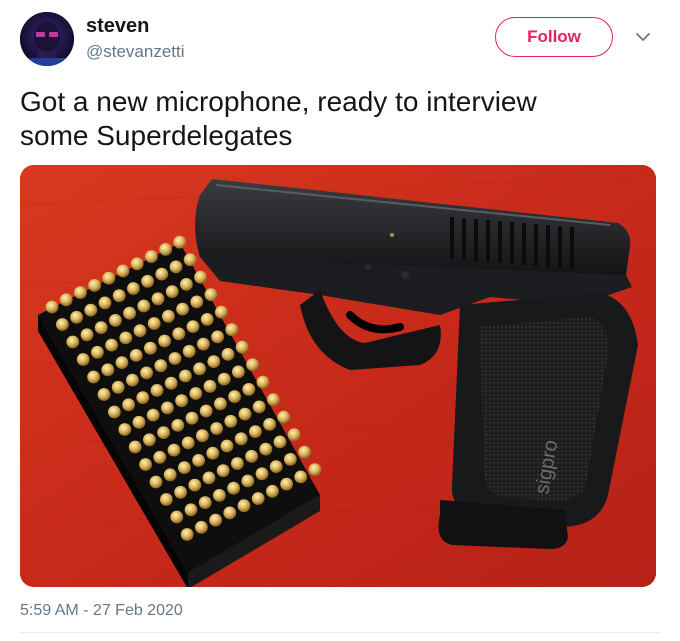 The width and height of the screenshot is (680, 641). I want to click on user-handle: @stevanzetti, so click(135, 52).